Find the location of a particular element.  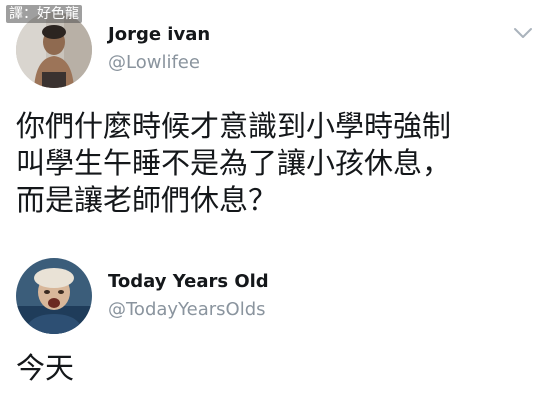

tweet-text-line: 今天 is located at coordinates (45, 368).